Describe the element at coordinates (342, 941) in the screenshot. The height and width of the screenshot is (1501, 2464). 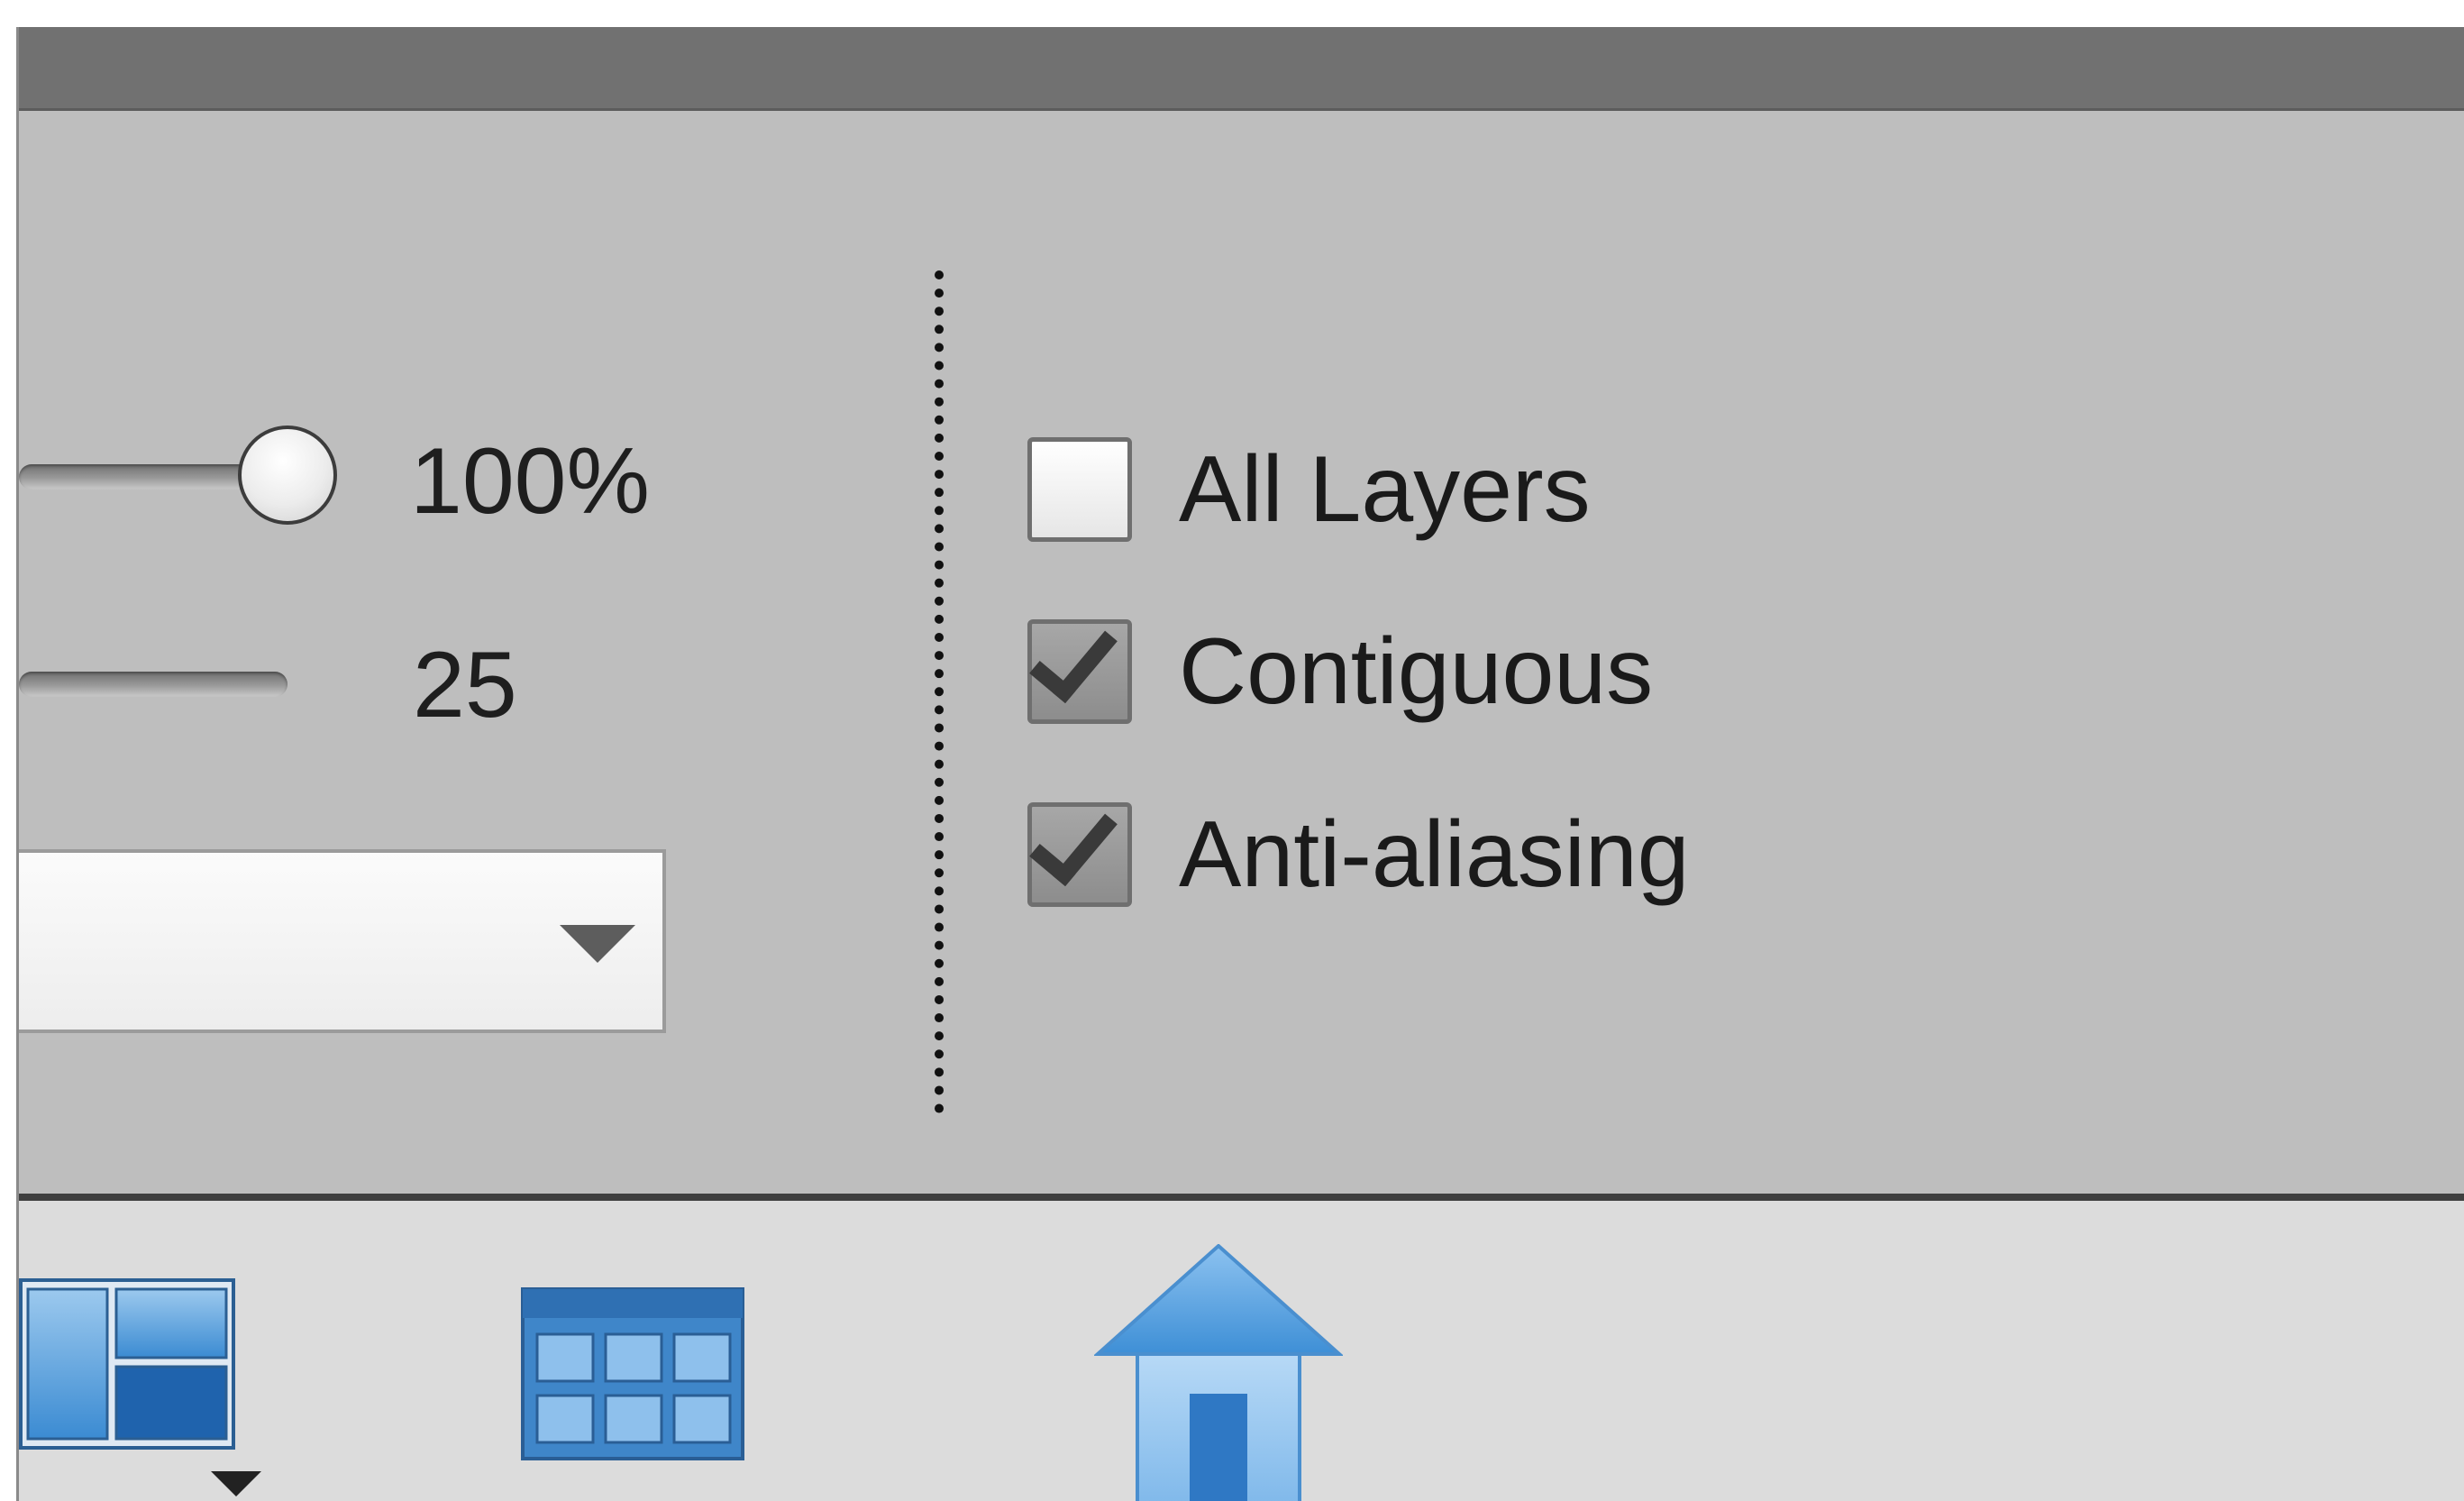
I see `mode-dropdown` at that location.